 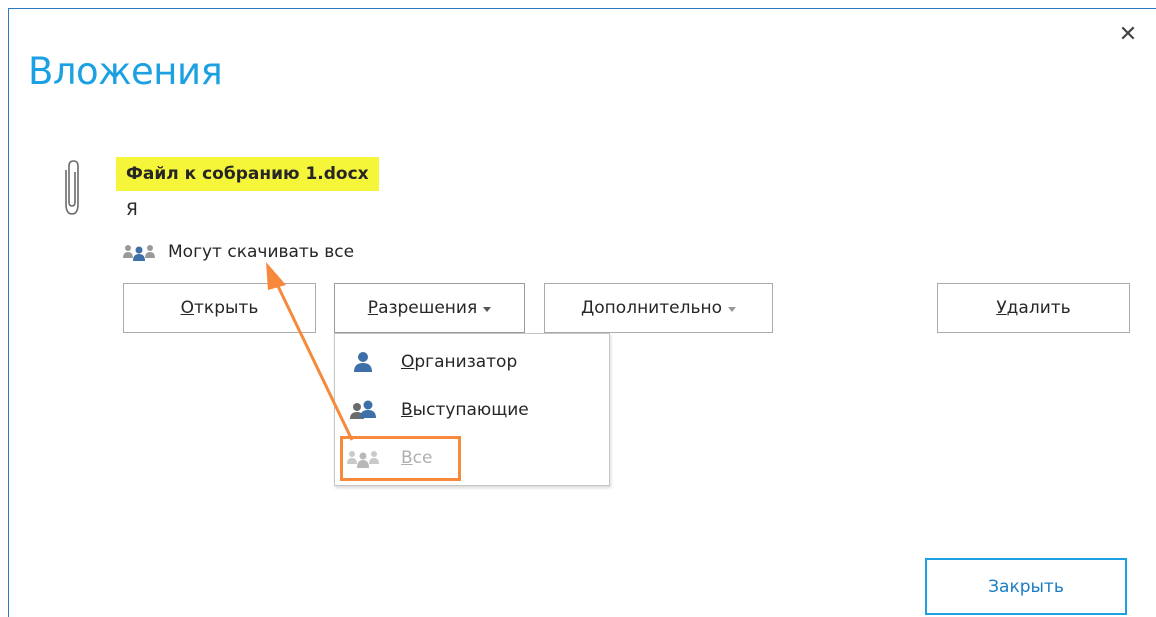 I want to click on more-button-label: ополнительно, so click(x=658, y=308).